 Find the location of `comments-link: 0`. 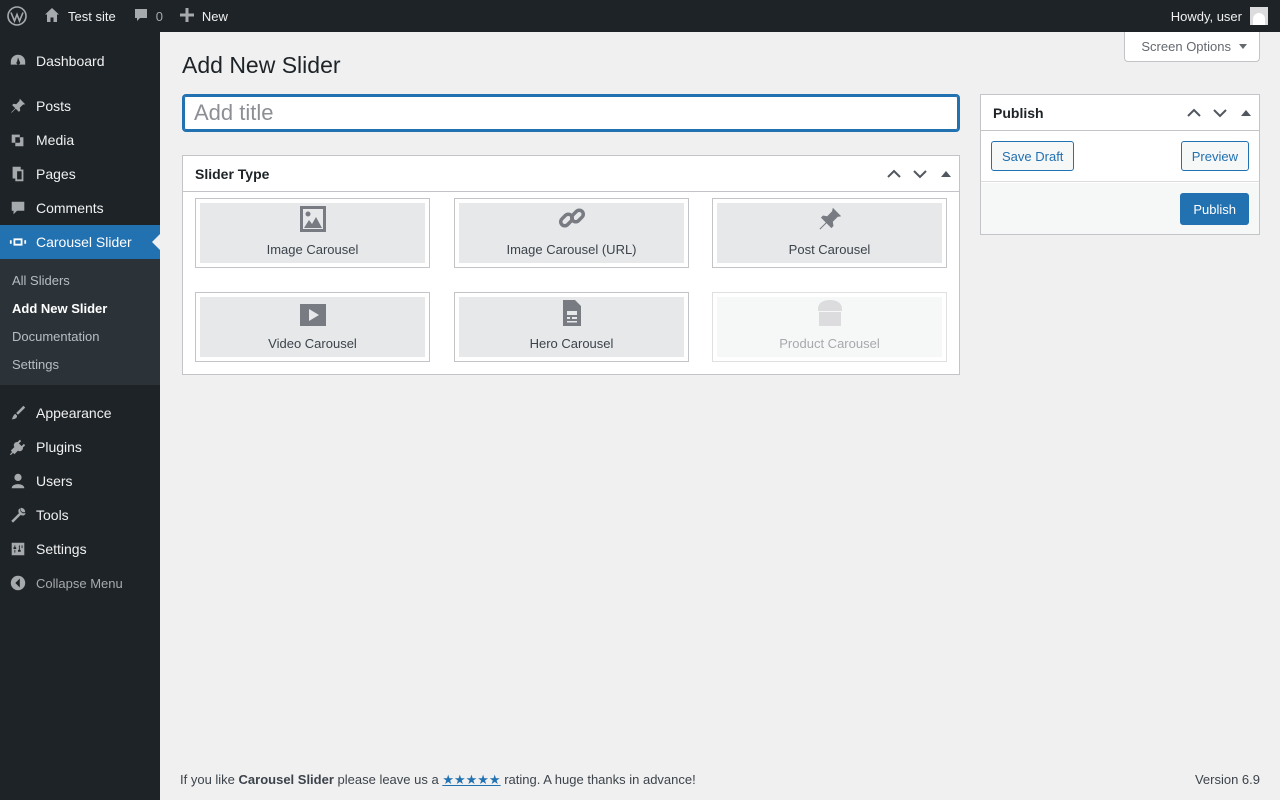

comments-link: 0 is located at coordinates (147, 16).